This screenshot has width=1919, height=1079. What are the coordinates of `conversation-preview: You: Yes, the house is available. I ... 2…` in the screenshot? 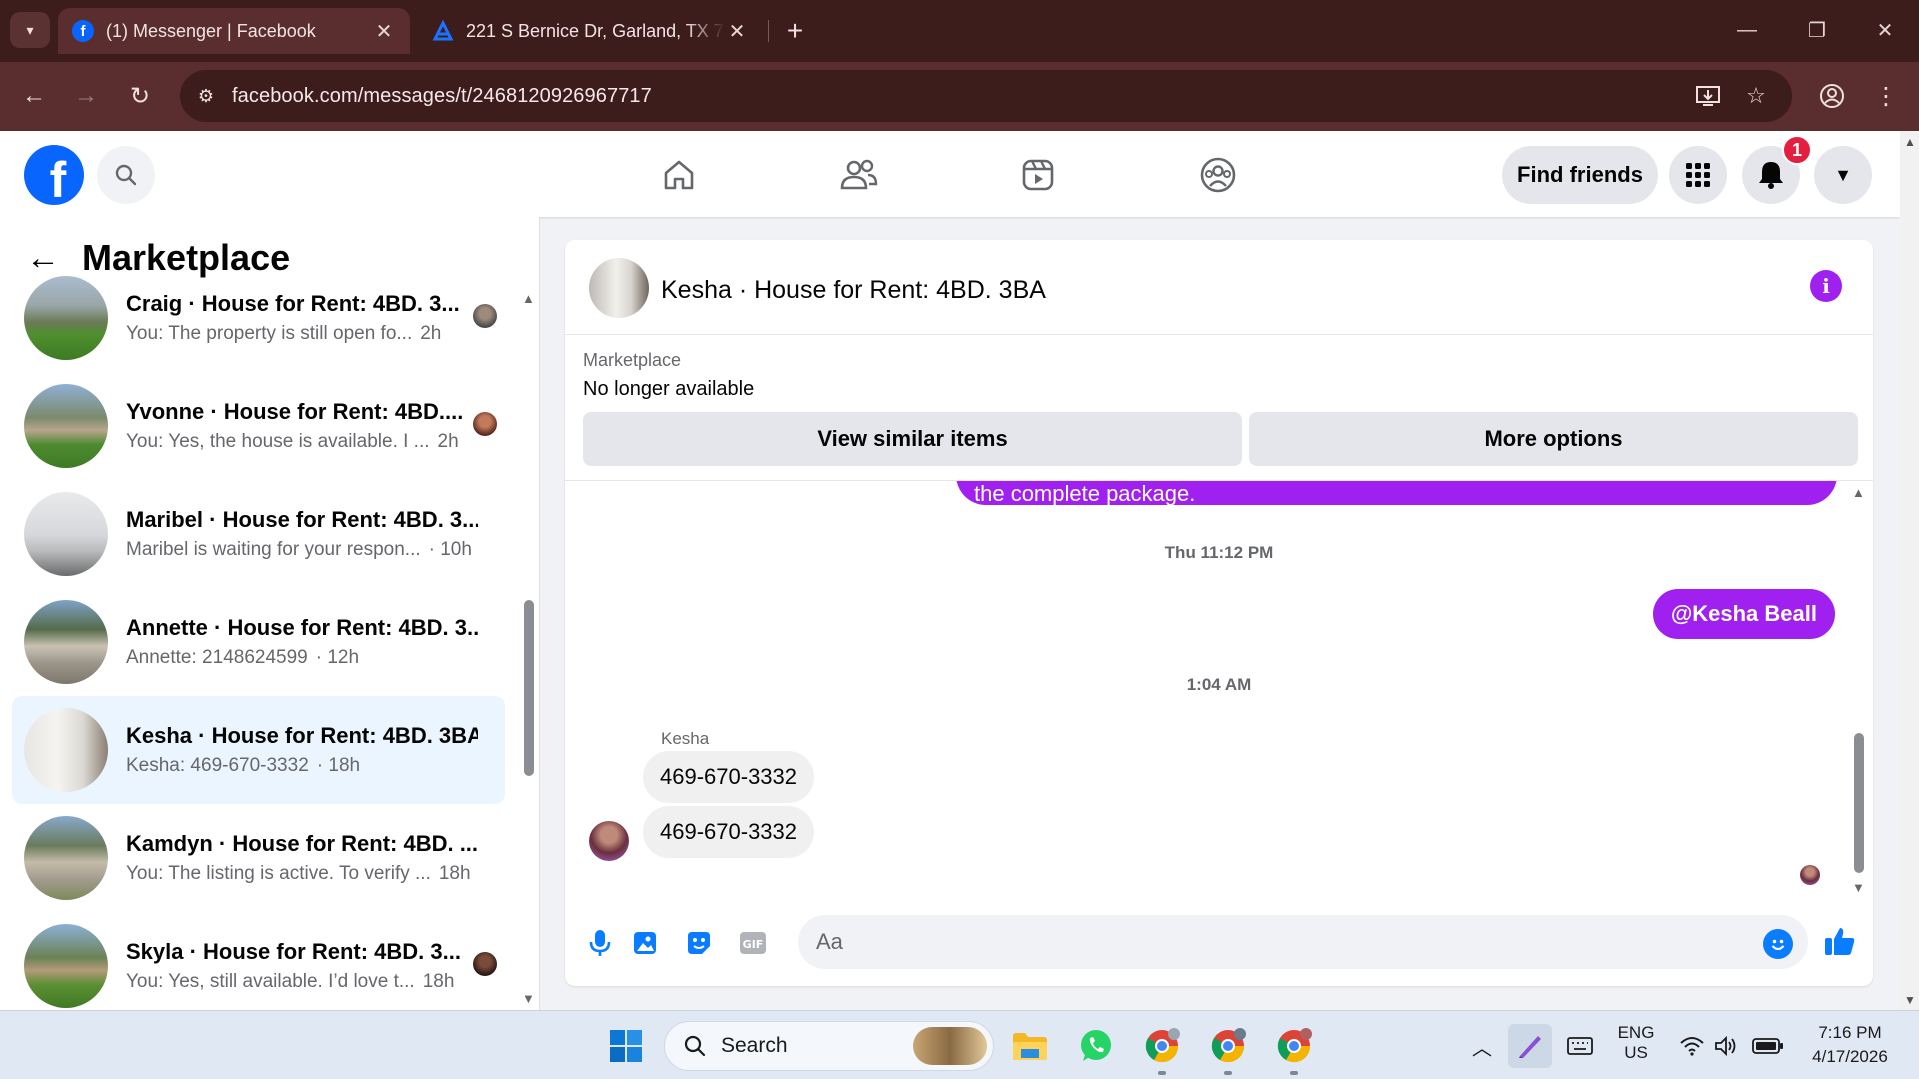 It's located at (292, 441).